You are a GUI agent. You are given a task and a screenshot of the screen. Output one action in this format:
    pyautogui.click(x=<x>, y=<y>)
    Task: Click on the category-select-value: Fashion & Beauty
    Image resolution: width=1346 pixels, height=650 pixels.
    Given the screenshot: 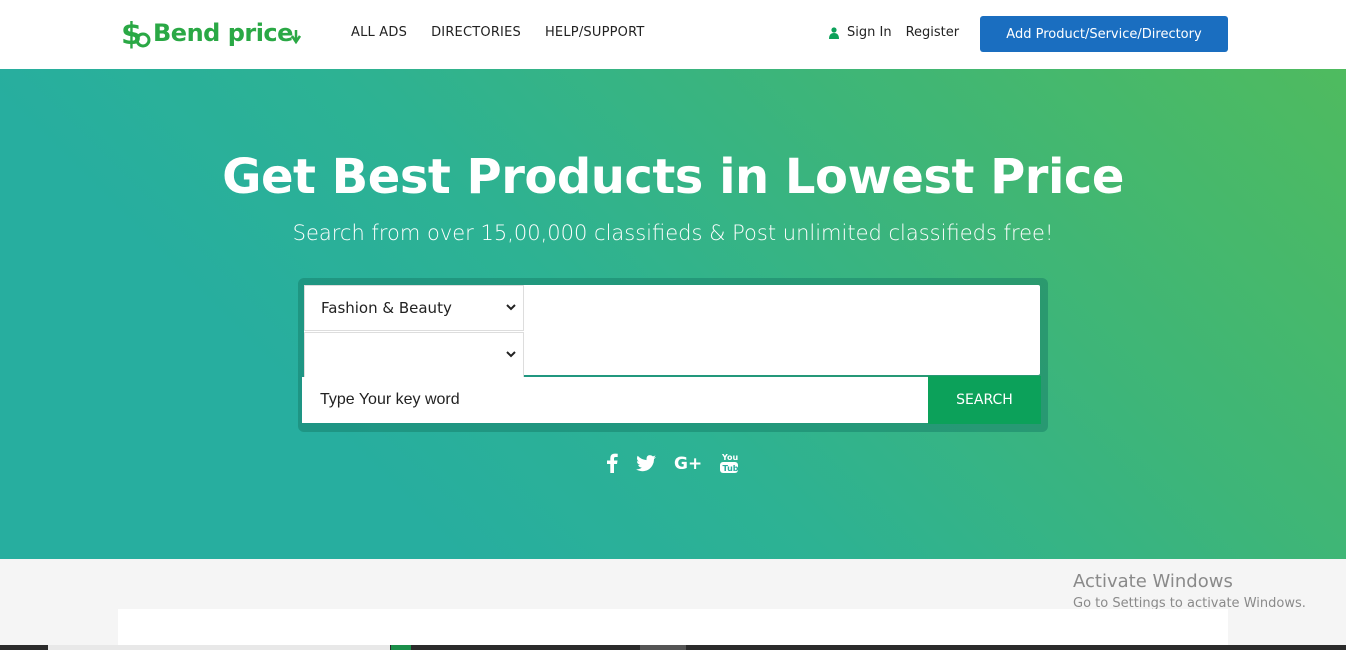 What is the action you would take?
    pyautogui.click(x=386, y=308)
    